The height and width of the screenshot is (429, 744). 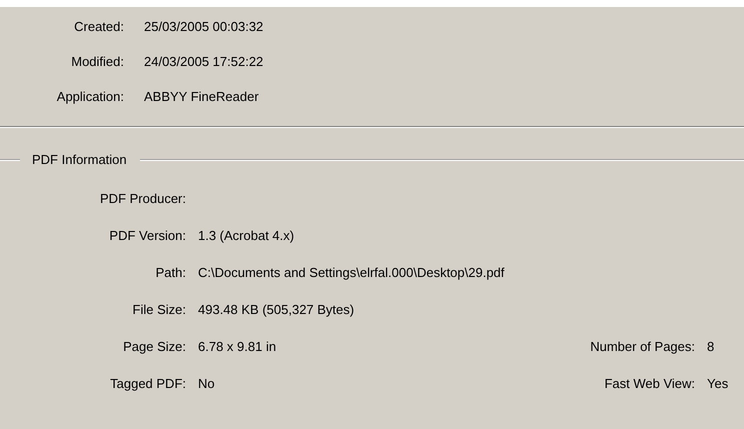 What do you see at coordinates (170, 273) in the screenshot?
I see `field-label: Path:` at bounding box center [170, 273].